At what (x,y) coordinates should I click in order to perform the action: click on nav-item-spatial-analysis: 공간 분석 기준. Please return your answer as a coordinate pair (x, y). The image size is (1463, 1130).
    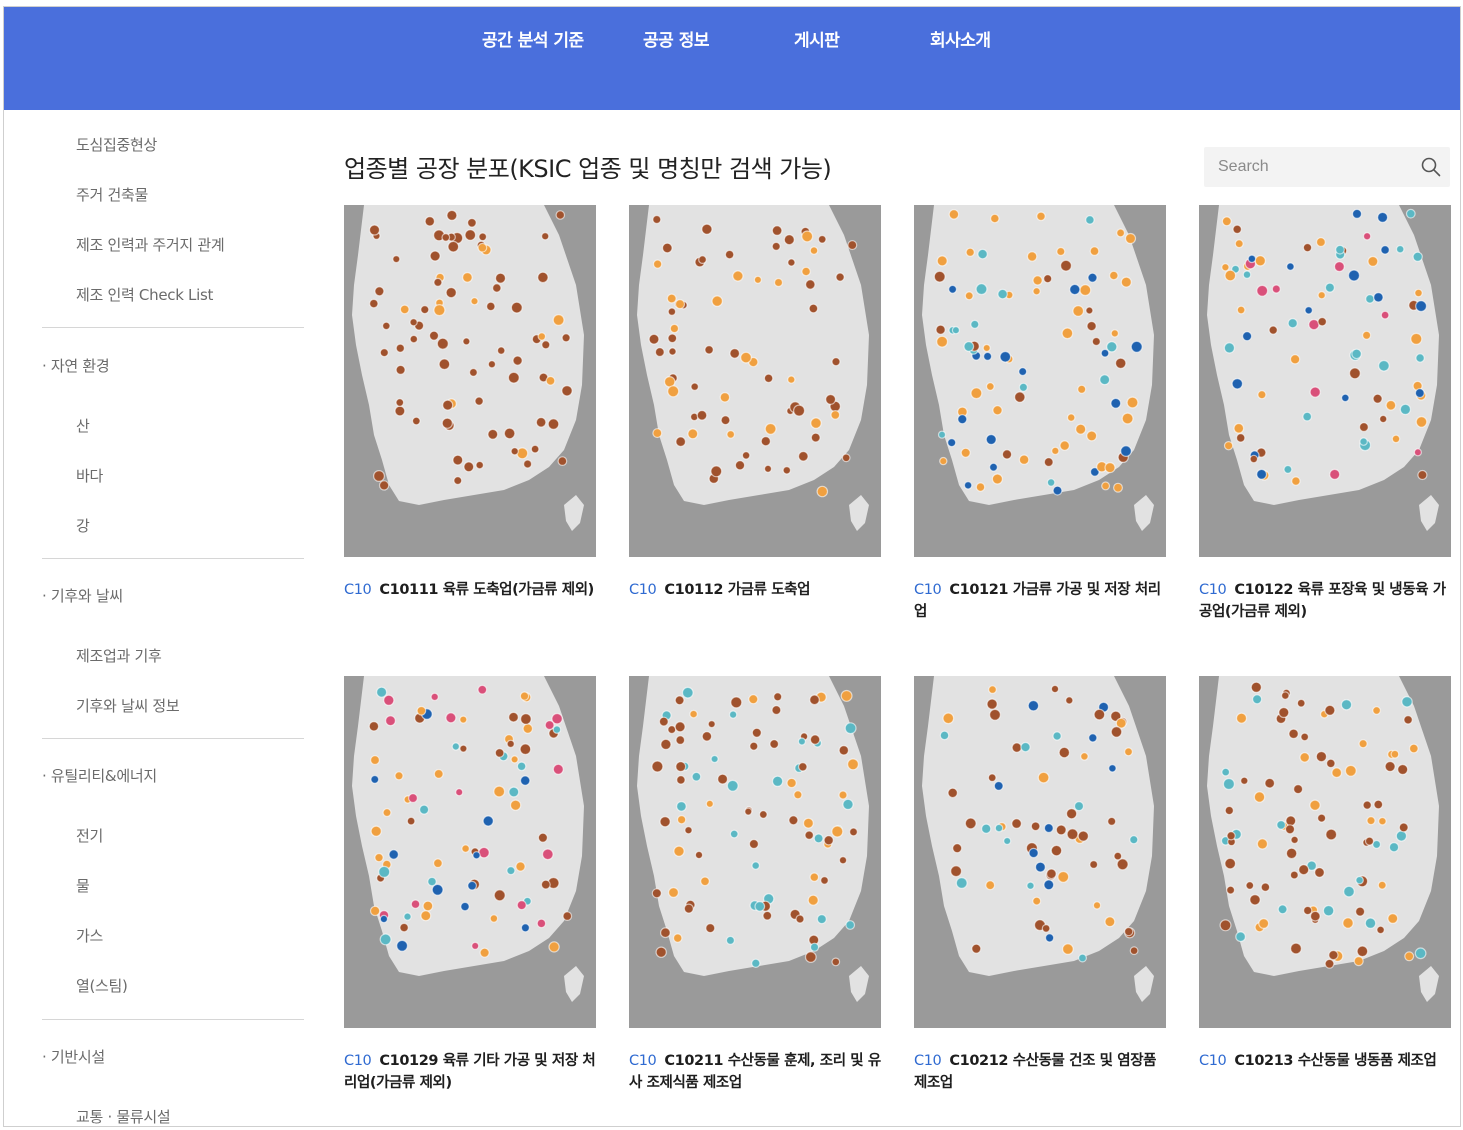
    Looking at the image, I should click on (533, 38).